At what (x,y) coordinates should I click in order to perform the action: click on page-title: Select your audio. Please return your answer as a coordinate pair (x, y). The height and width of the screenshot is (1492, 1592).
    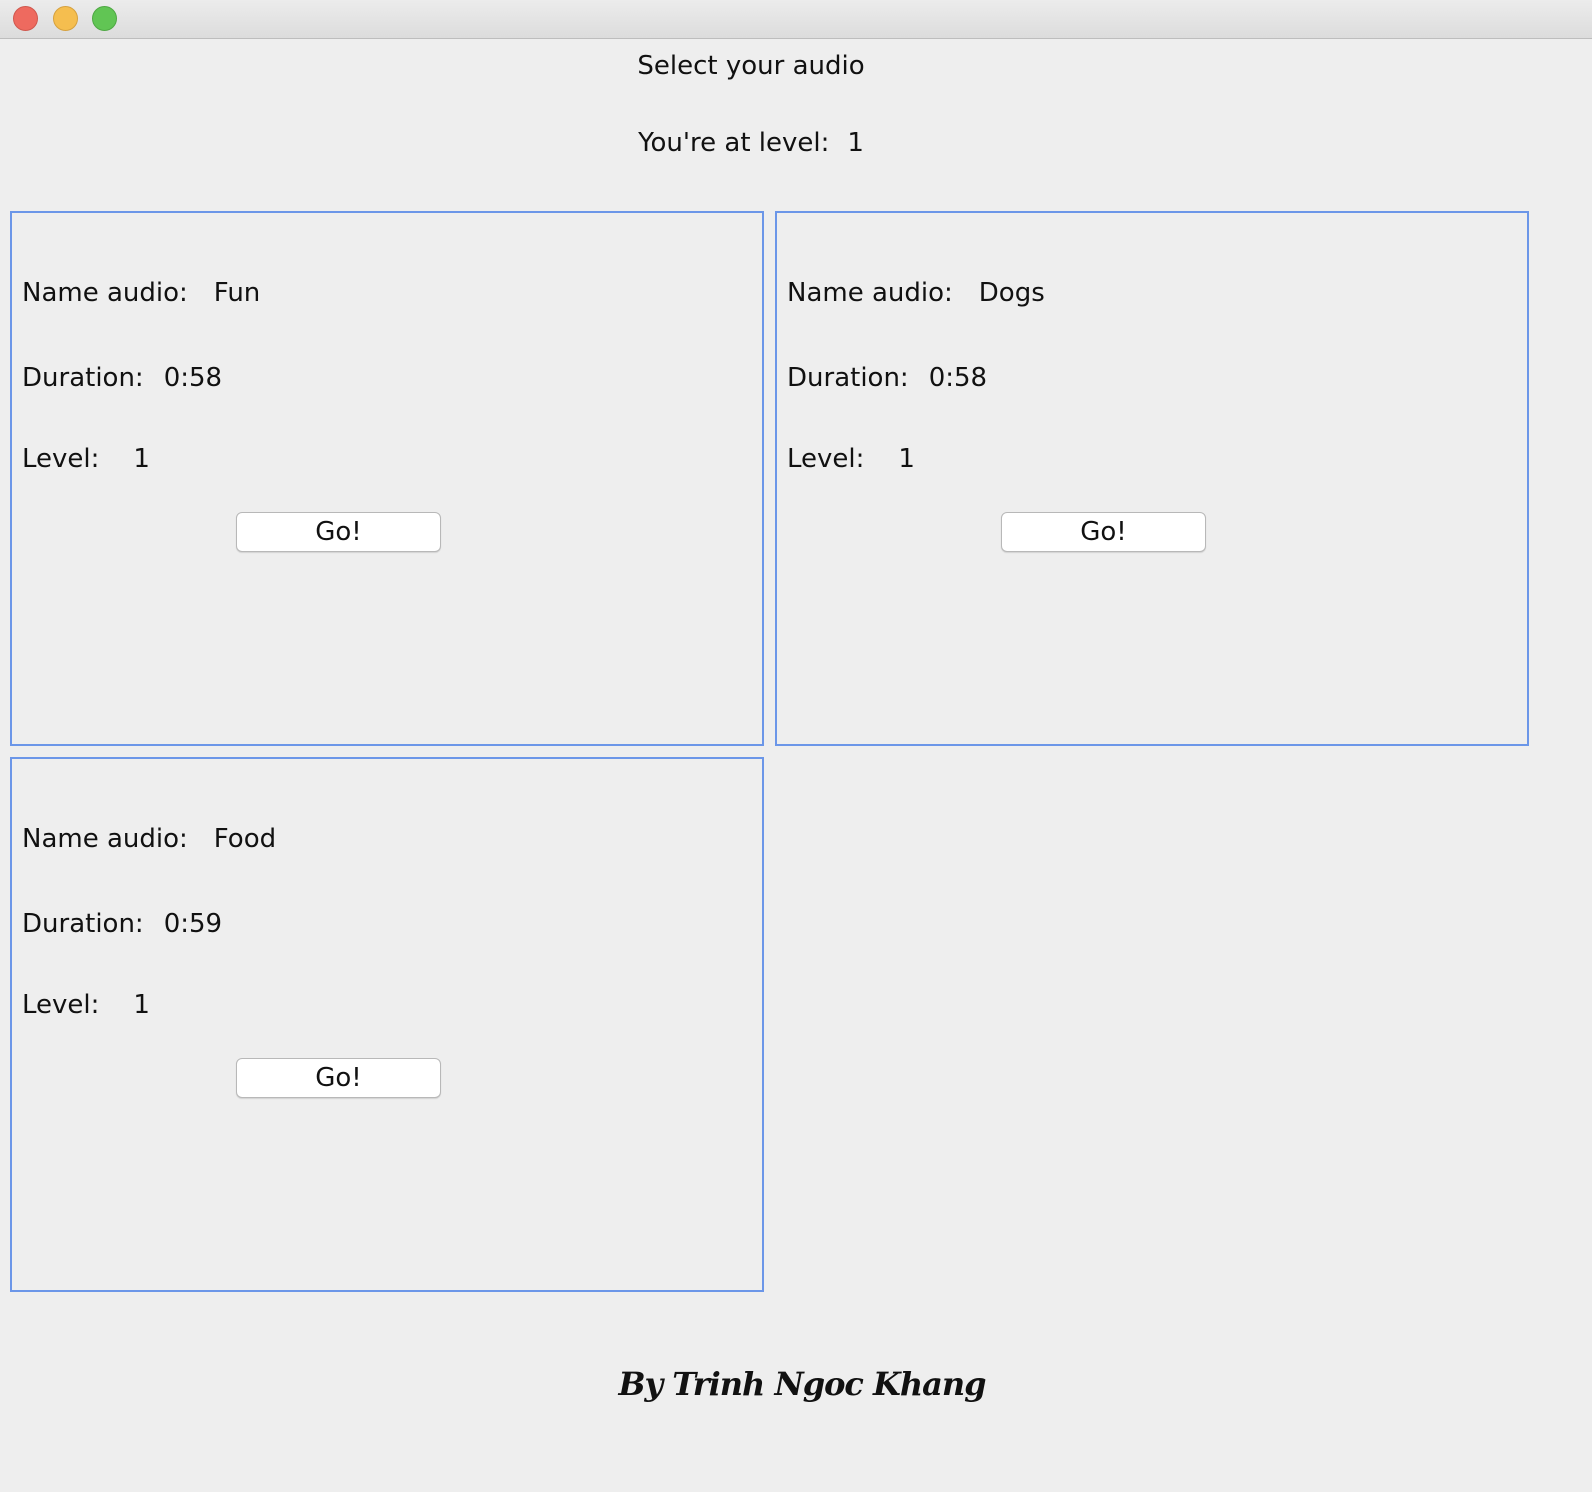
    Looking at the image, I should click on (751, 66).